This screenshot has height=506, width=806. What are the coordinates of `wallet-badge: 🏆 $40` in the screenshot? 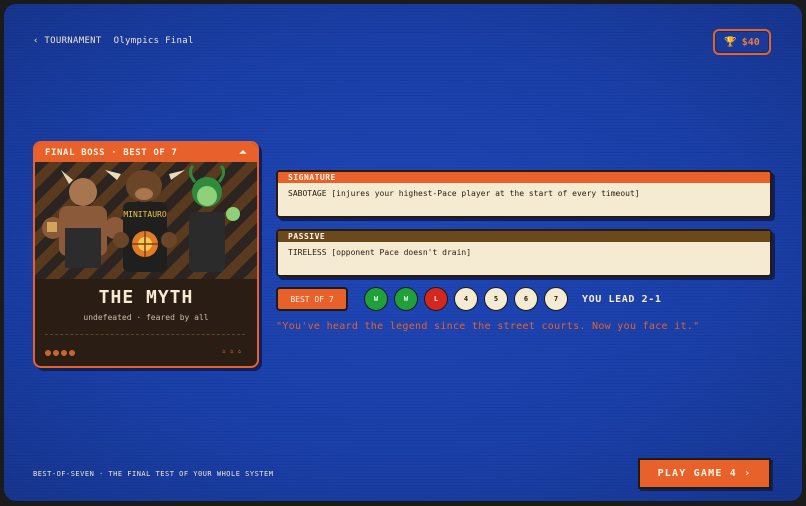 It's located at (742, 42).